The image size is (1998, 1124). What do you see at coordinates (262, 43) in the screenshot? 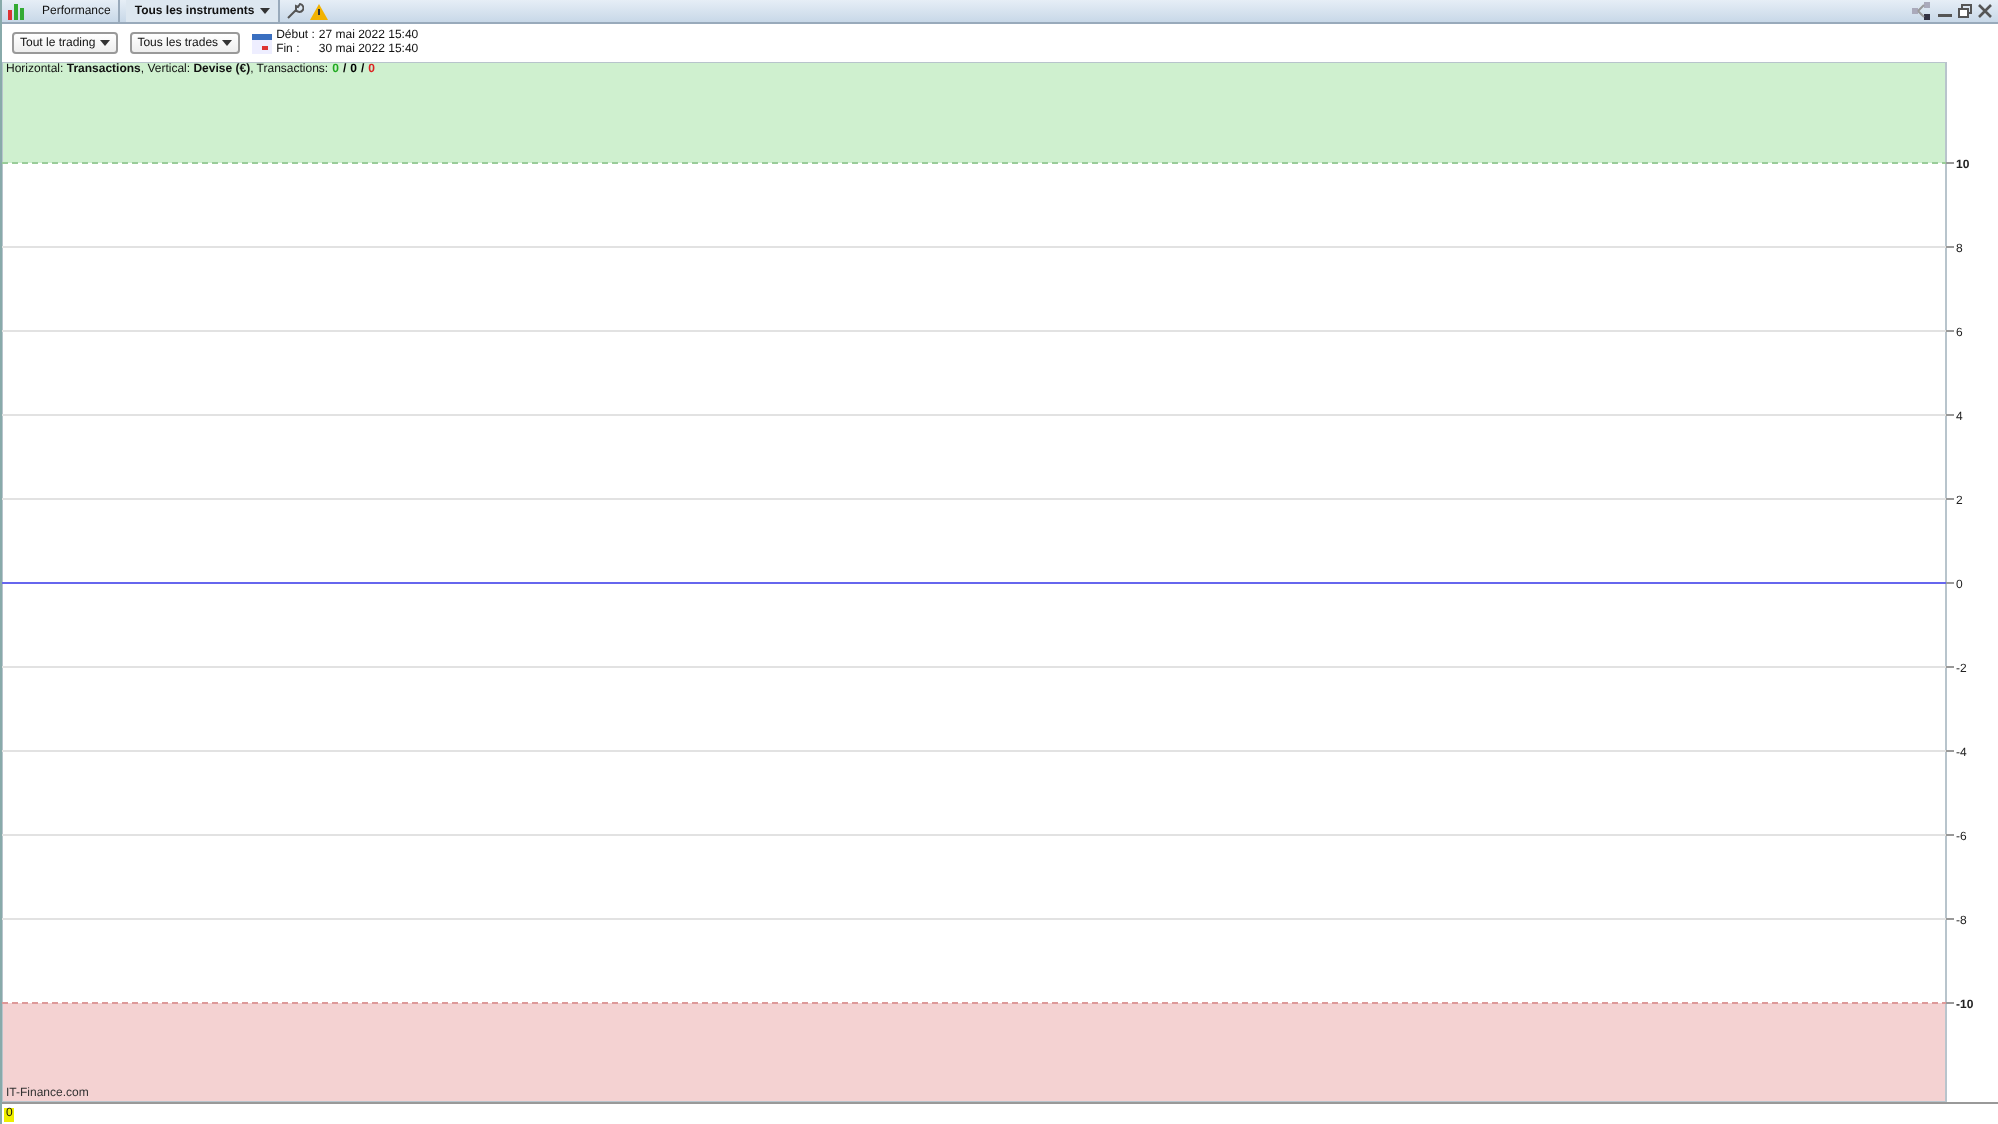
I see `calendar-icon` at bounding box center [262, 43].